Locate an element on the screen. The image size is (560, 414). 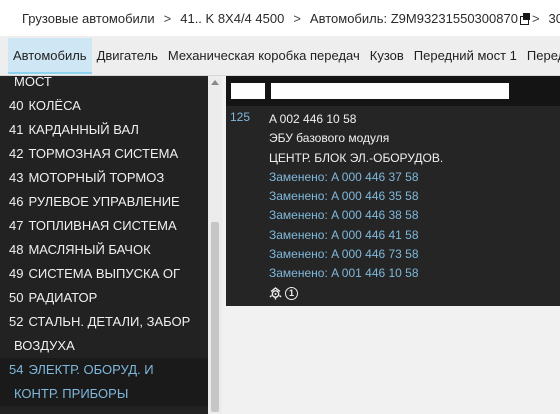
part-icons: 1 is located at coordinates (356, 293).